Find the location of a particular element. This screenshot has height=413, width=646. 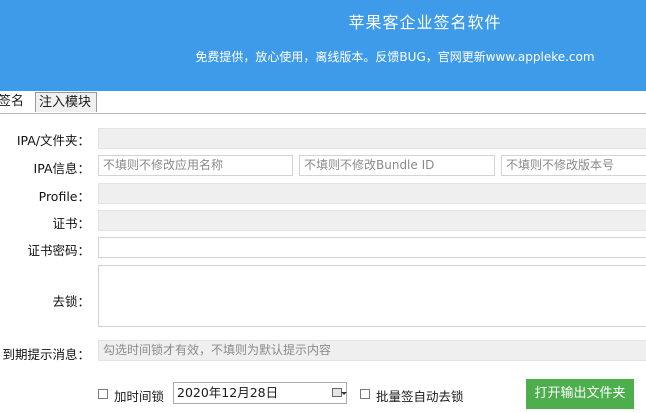

tab-sign: 签名 is located at coordinates (15, 102).